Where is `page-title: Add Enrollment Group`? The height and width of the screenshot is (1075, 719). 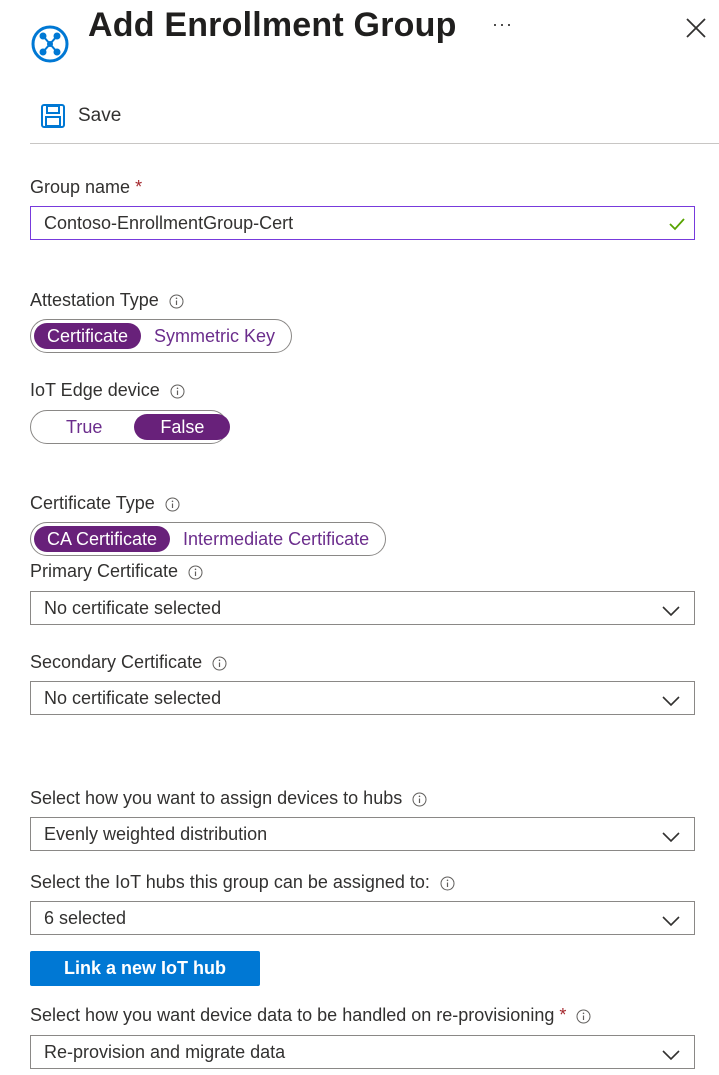 page-title: Add Enrollment Group is located at coordinates (272, 25).